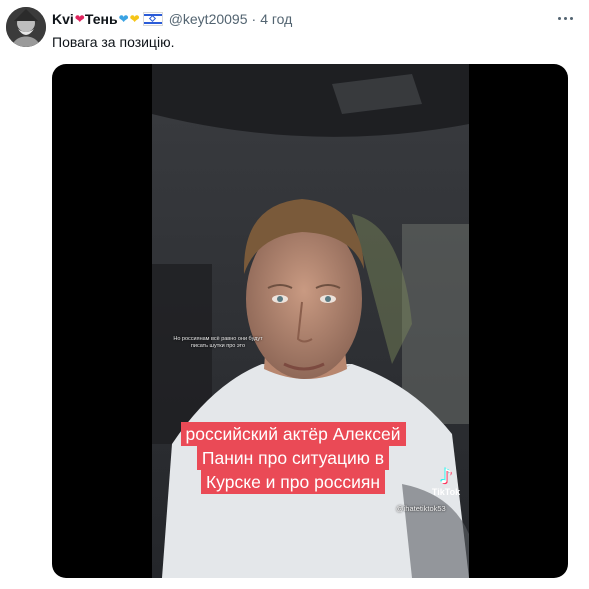 The height and width of the screenshot is (589, 589). Describe the element at coordinates (208, 19) in the screenshot. I see `user-handle: @keyt20095` at that location.